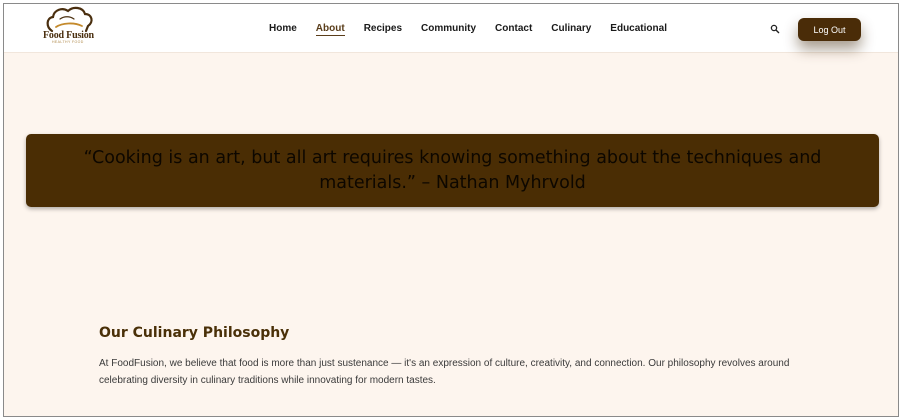 The height and width of the screenshot is (420, 902). Describe the element at coordinates (330, 29) in the screenshot. I see `nav-item-about: About` at that location.